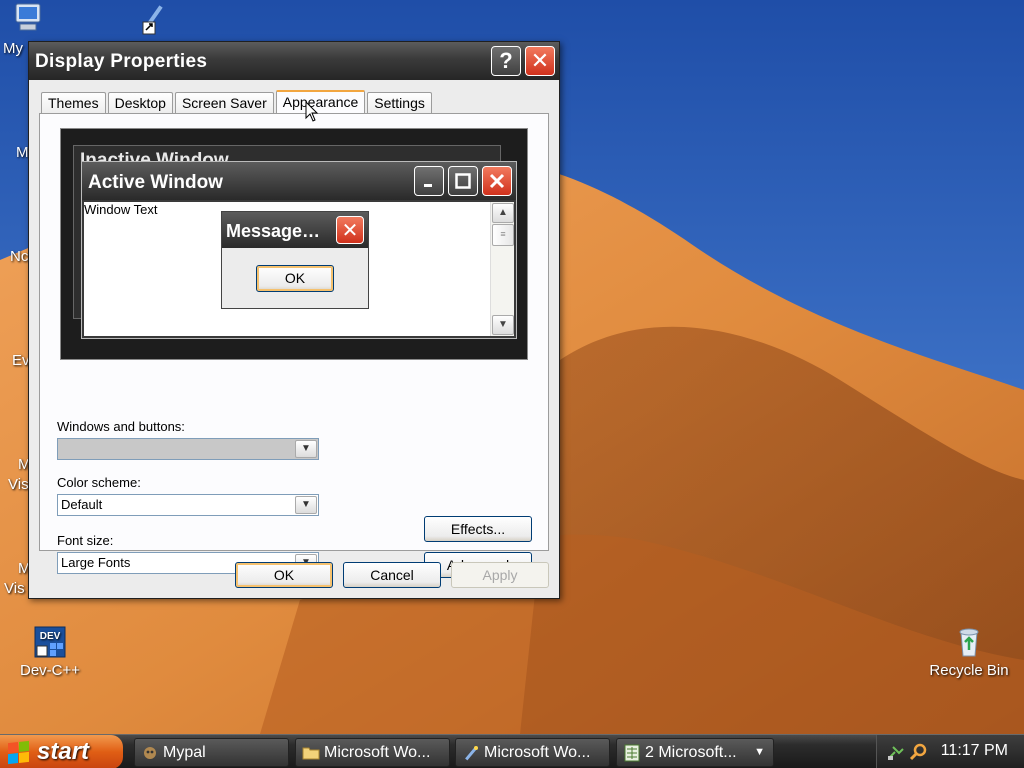  I want to click on computer-icon, so click(28, 17).